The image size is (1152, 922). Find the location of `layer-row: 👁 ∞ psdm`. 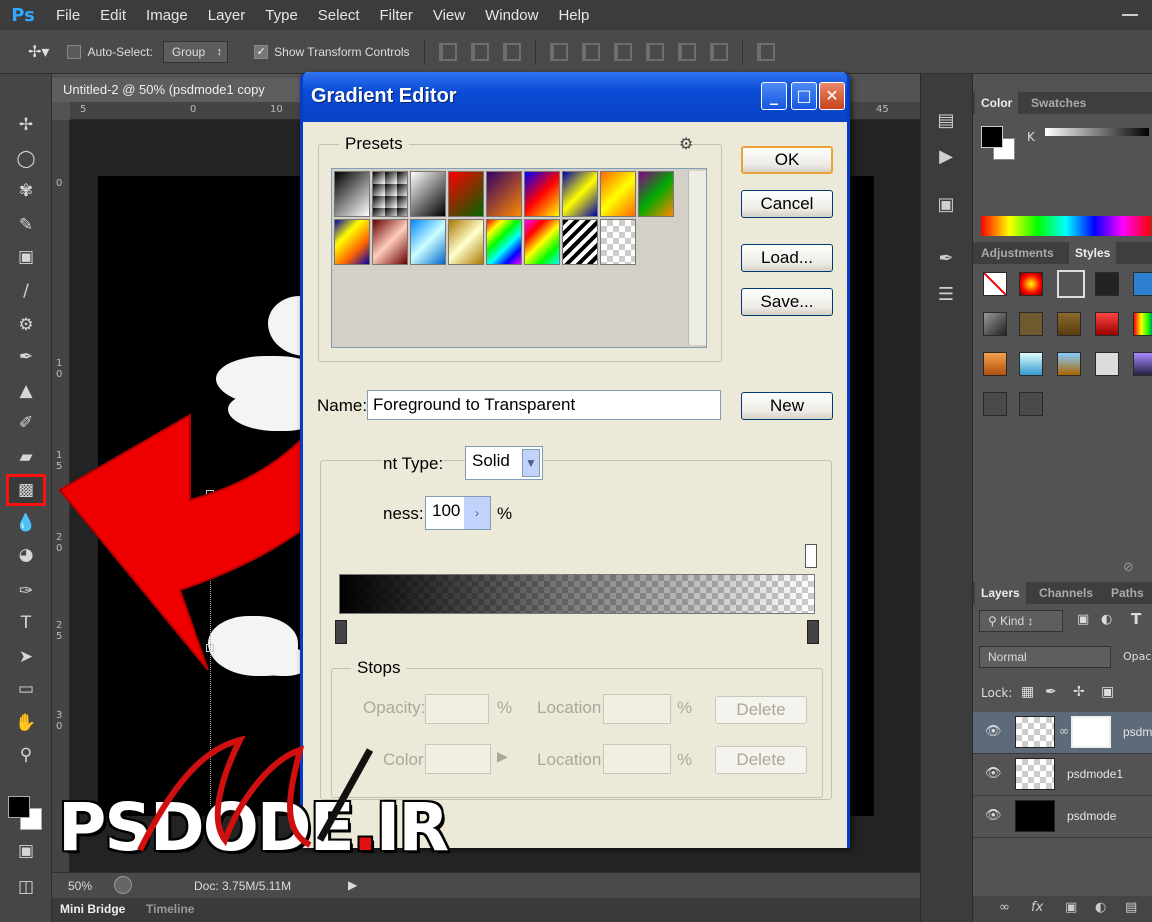

layer-row: 👁 ∞ psdm is located at coordinates (1062, 733).